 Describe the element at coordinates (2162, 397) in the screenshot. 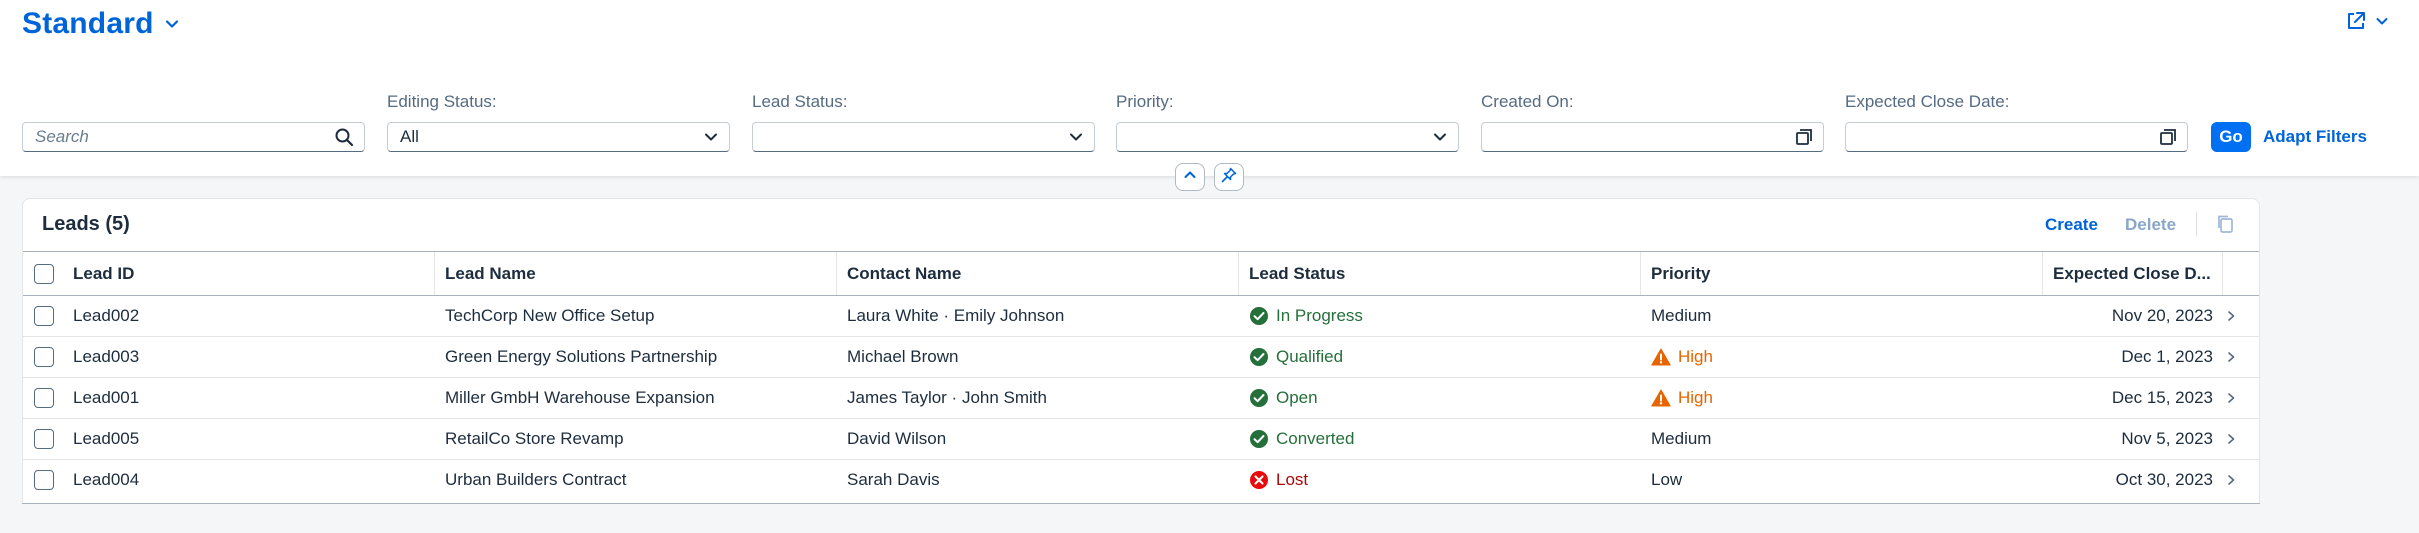

I see `expected-close-date: Dec 15, 2023` at that location.